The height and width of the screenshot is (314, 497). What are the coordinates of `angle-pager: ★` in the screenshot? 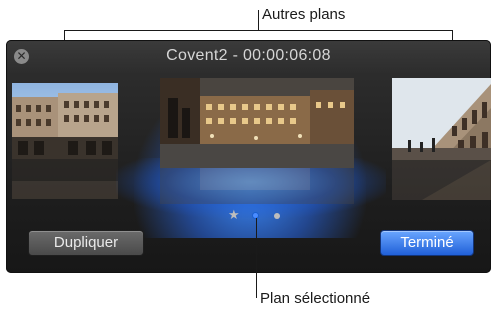 It's located at (258, 215).